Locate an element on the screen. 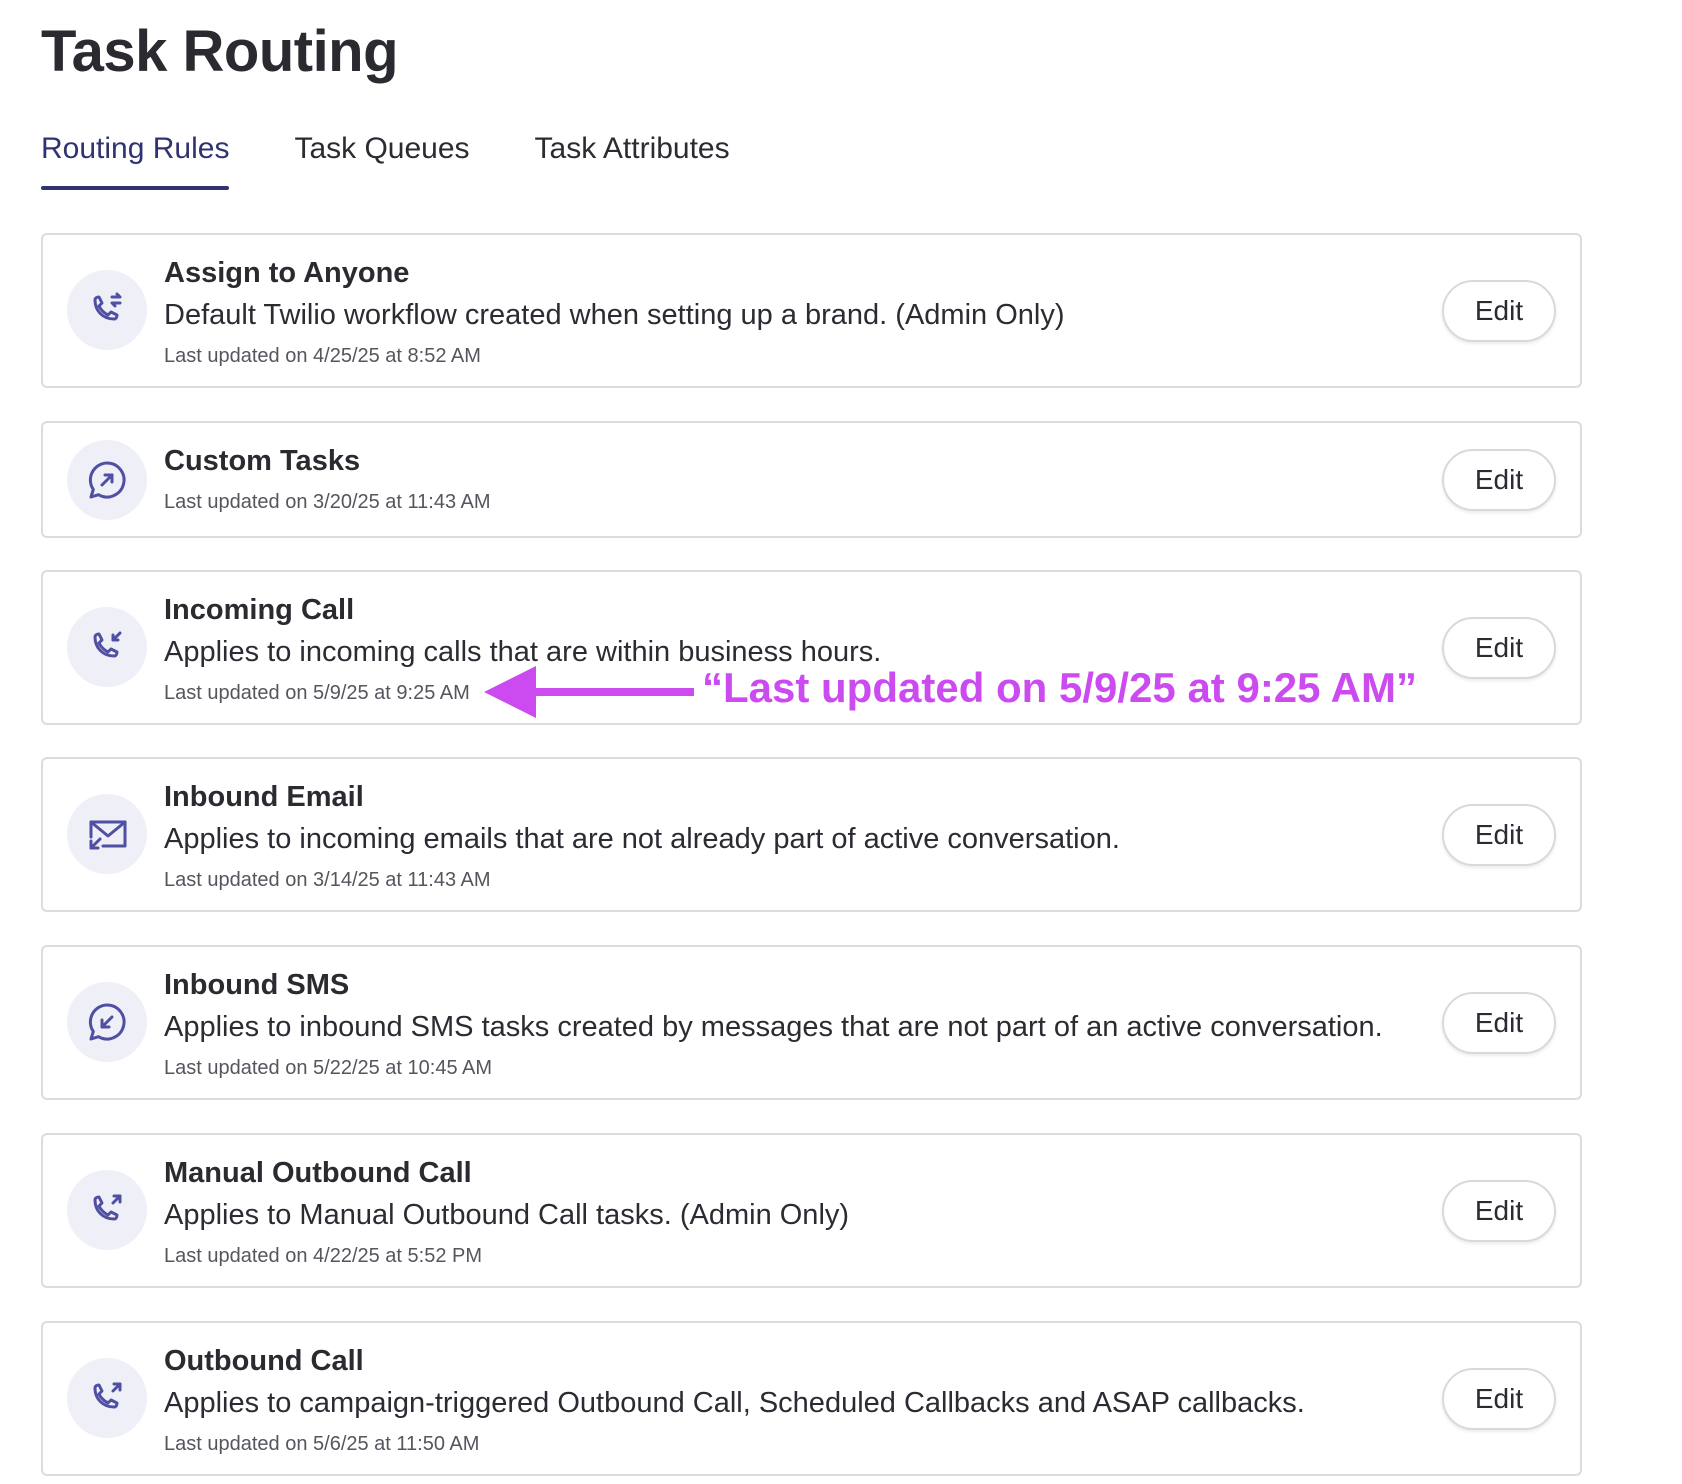 The height and width of the screenshot is (1484, 1682). chat-incoming-icon is located at coordinates (107, 1022).